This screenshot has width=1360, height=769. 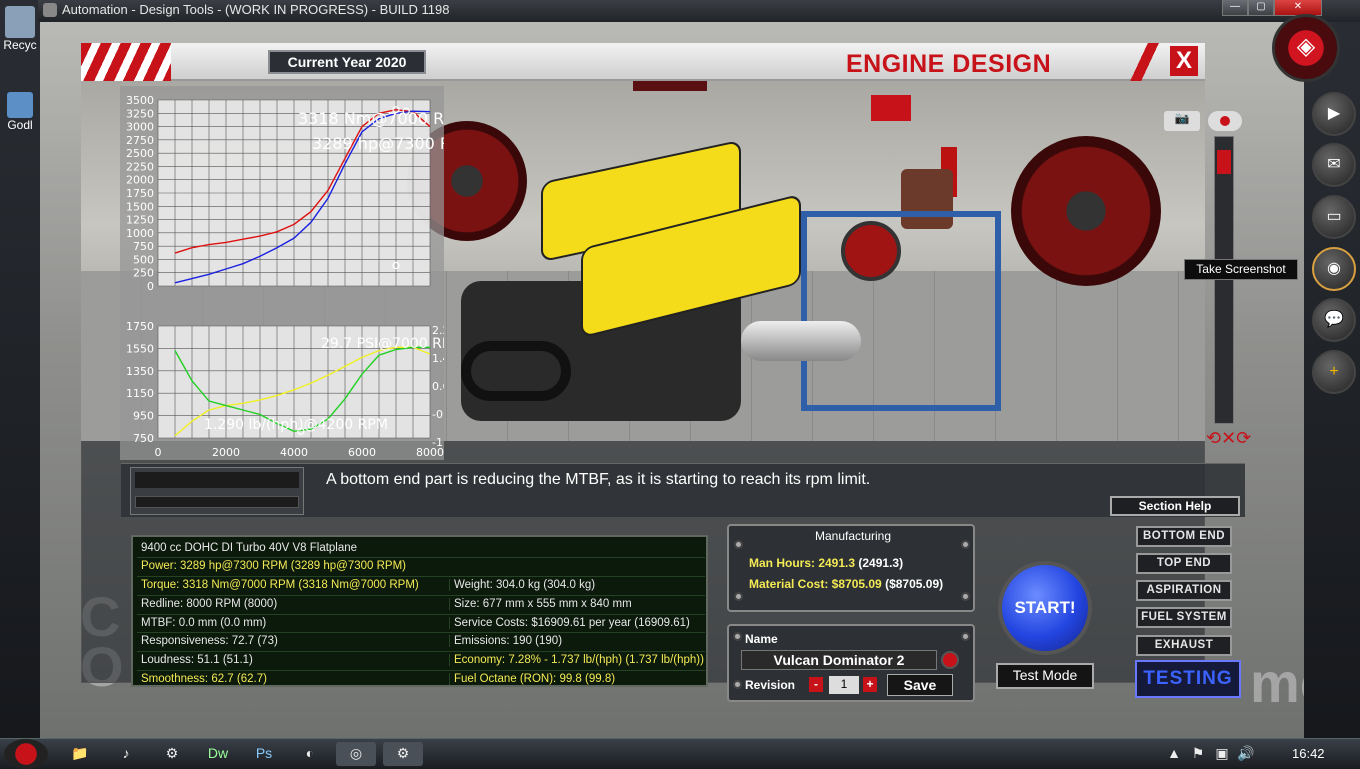 What do you see at coordinates (1045, 608) in the screenshot?
I see `start-button: START!` at bounding box center [1045, 608].